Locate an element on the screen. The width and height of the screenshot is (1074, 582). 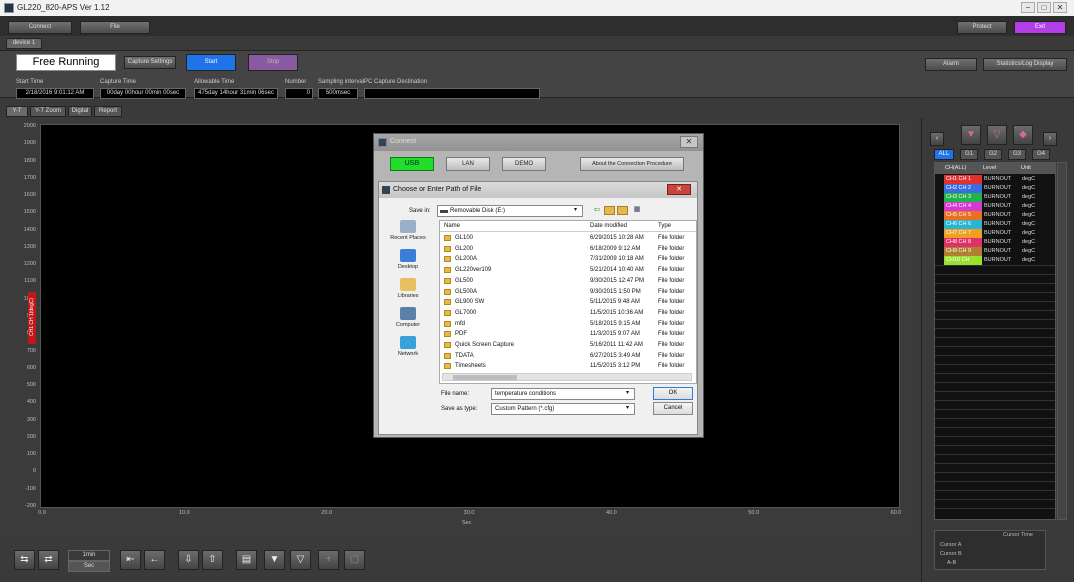
split-view-icon: ▤ is located at coordinates (246, 560).